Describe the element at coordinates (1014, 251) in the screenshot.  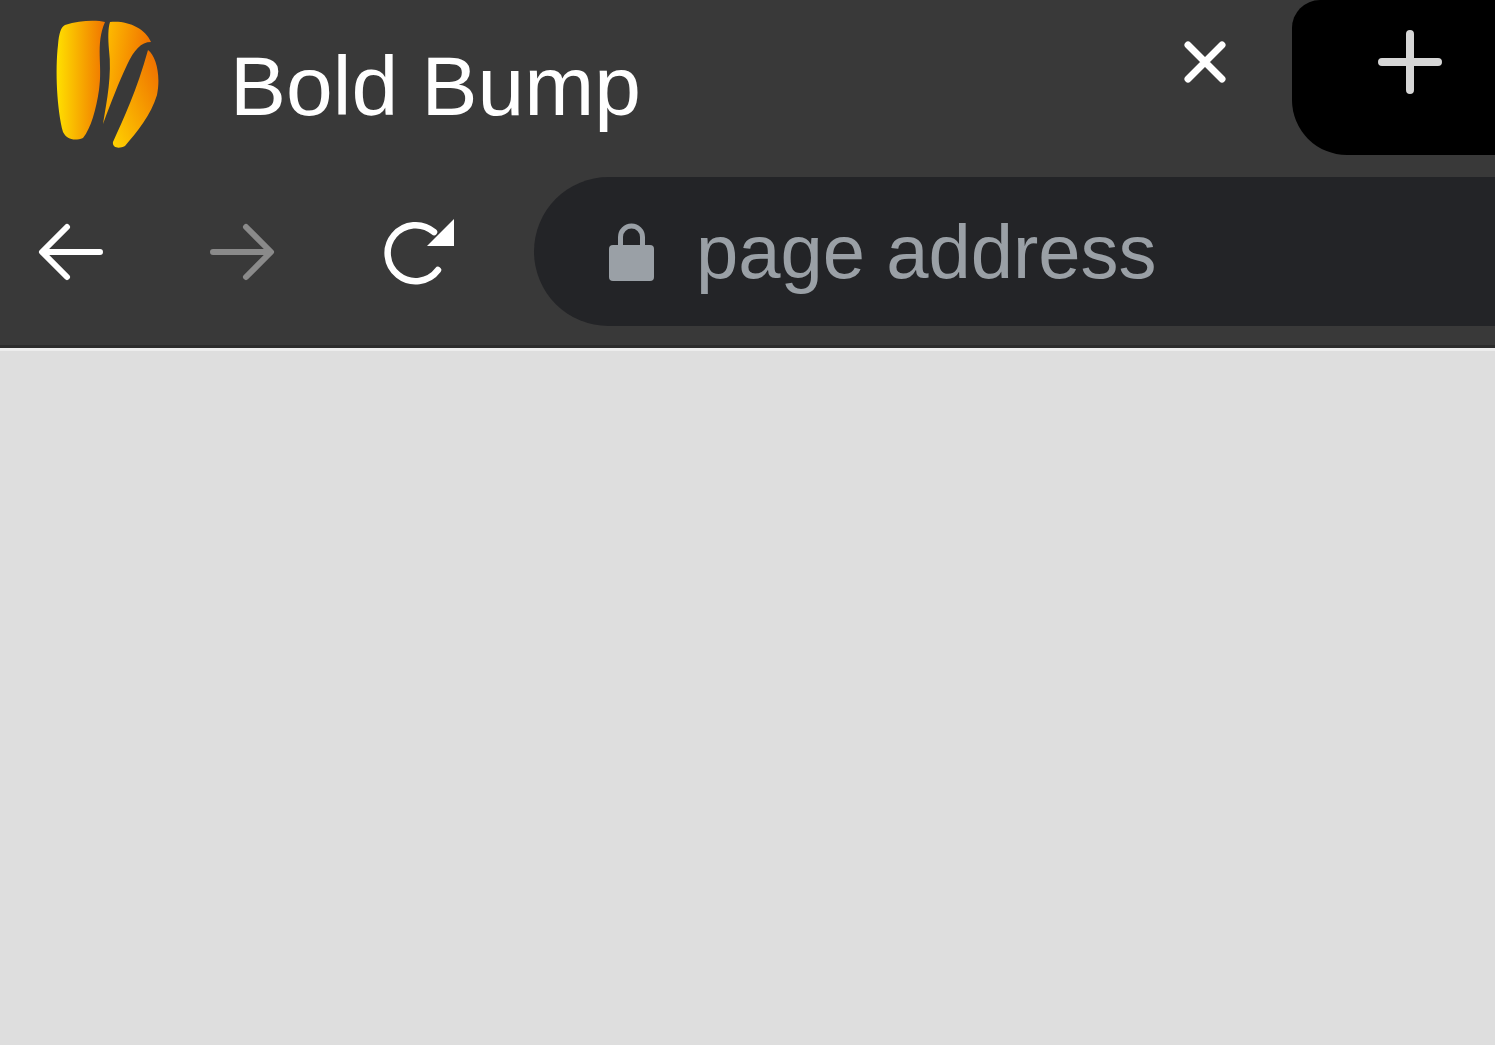
I see `address-field: page address` at that location.